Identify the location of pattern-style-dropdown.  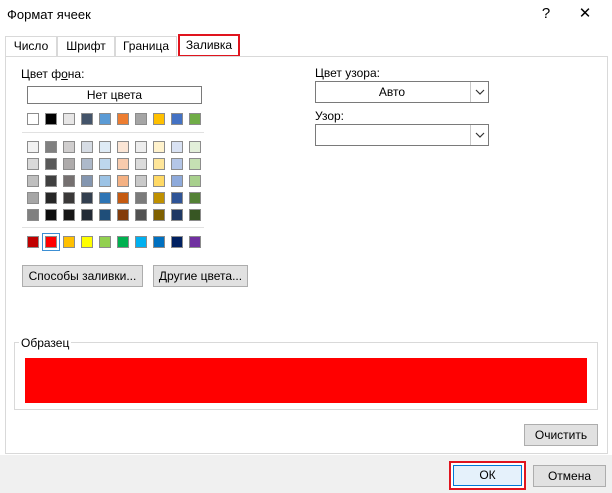
(402, 135).